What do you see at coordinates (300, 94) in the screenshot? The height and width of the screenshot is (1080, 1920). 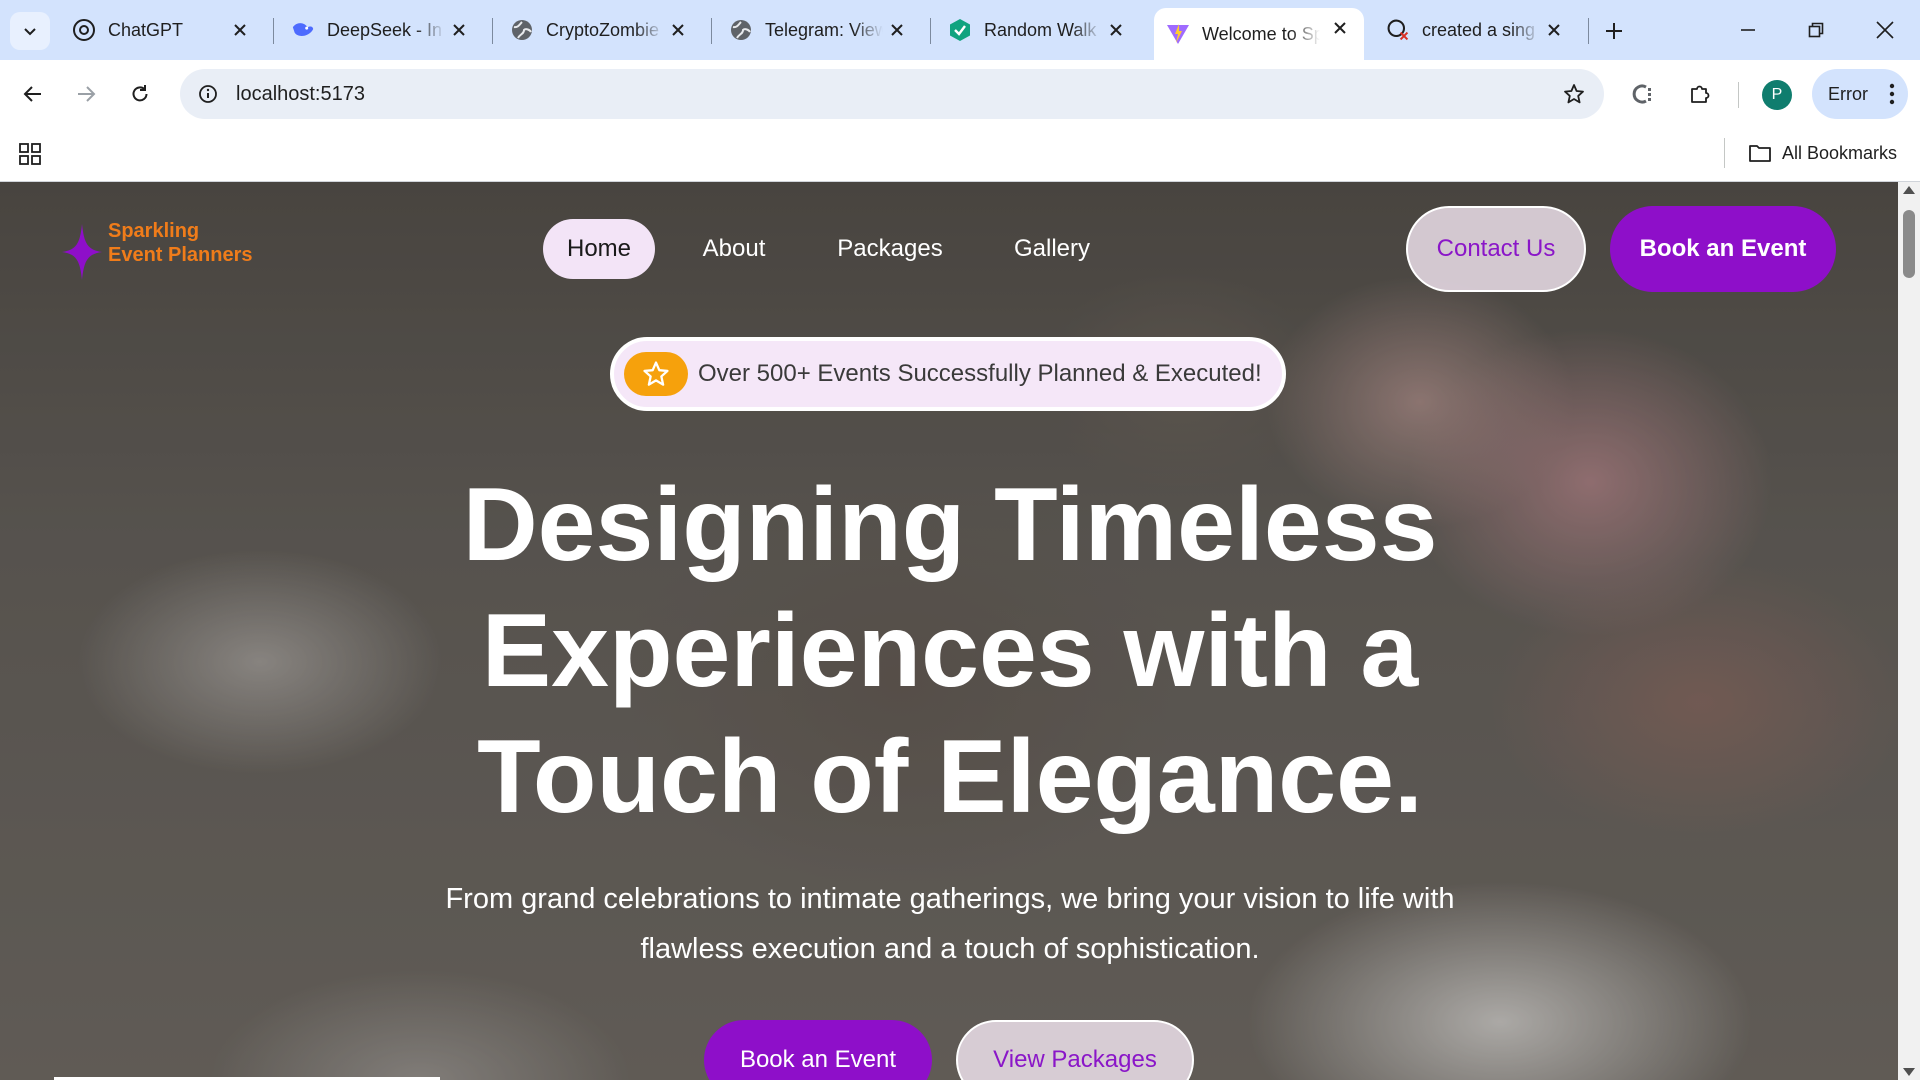 I see `url-text: localhost:5173` at bounding box center [300, 94].